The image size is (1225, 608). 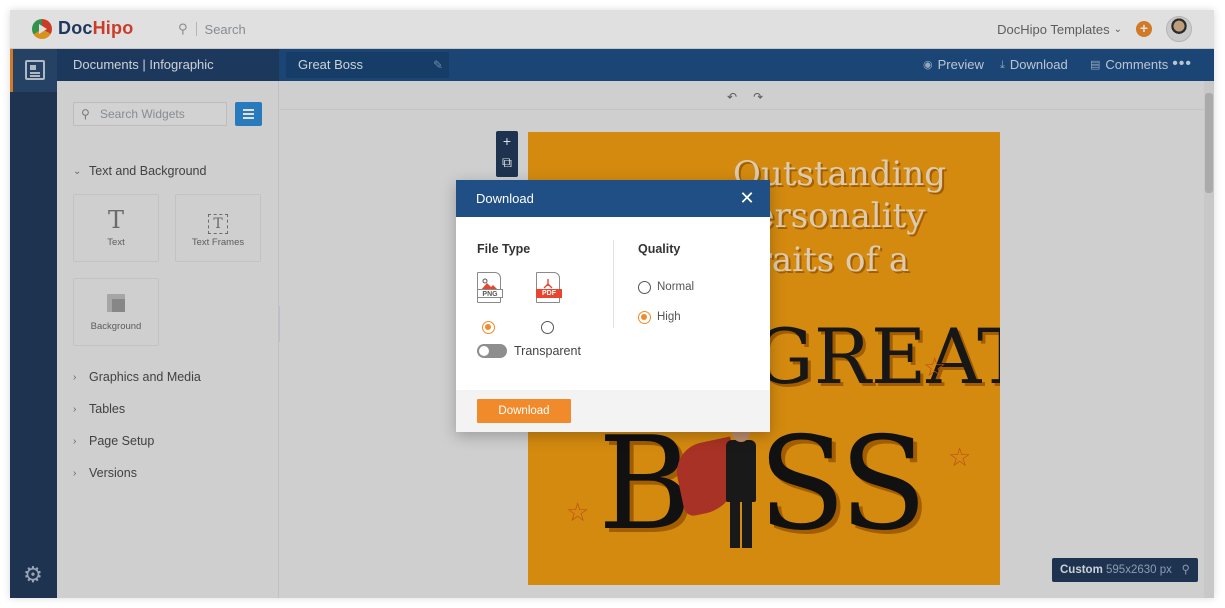 What do you see at coordinates (644, 317) in the screenshot?
I see `quality-high-radio` at bounding box center [644, 317].